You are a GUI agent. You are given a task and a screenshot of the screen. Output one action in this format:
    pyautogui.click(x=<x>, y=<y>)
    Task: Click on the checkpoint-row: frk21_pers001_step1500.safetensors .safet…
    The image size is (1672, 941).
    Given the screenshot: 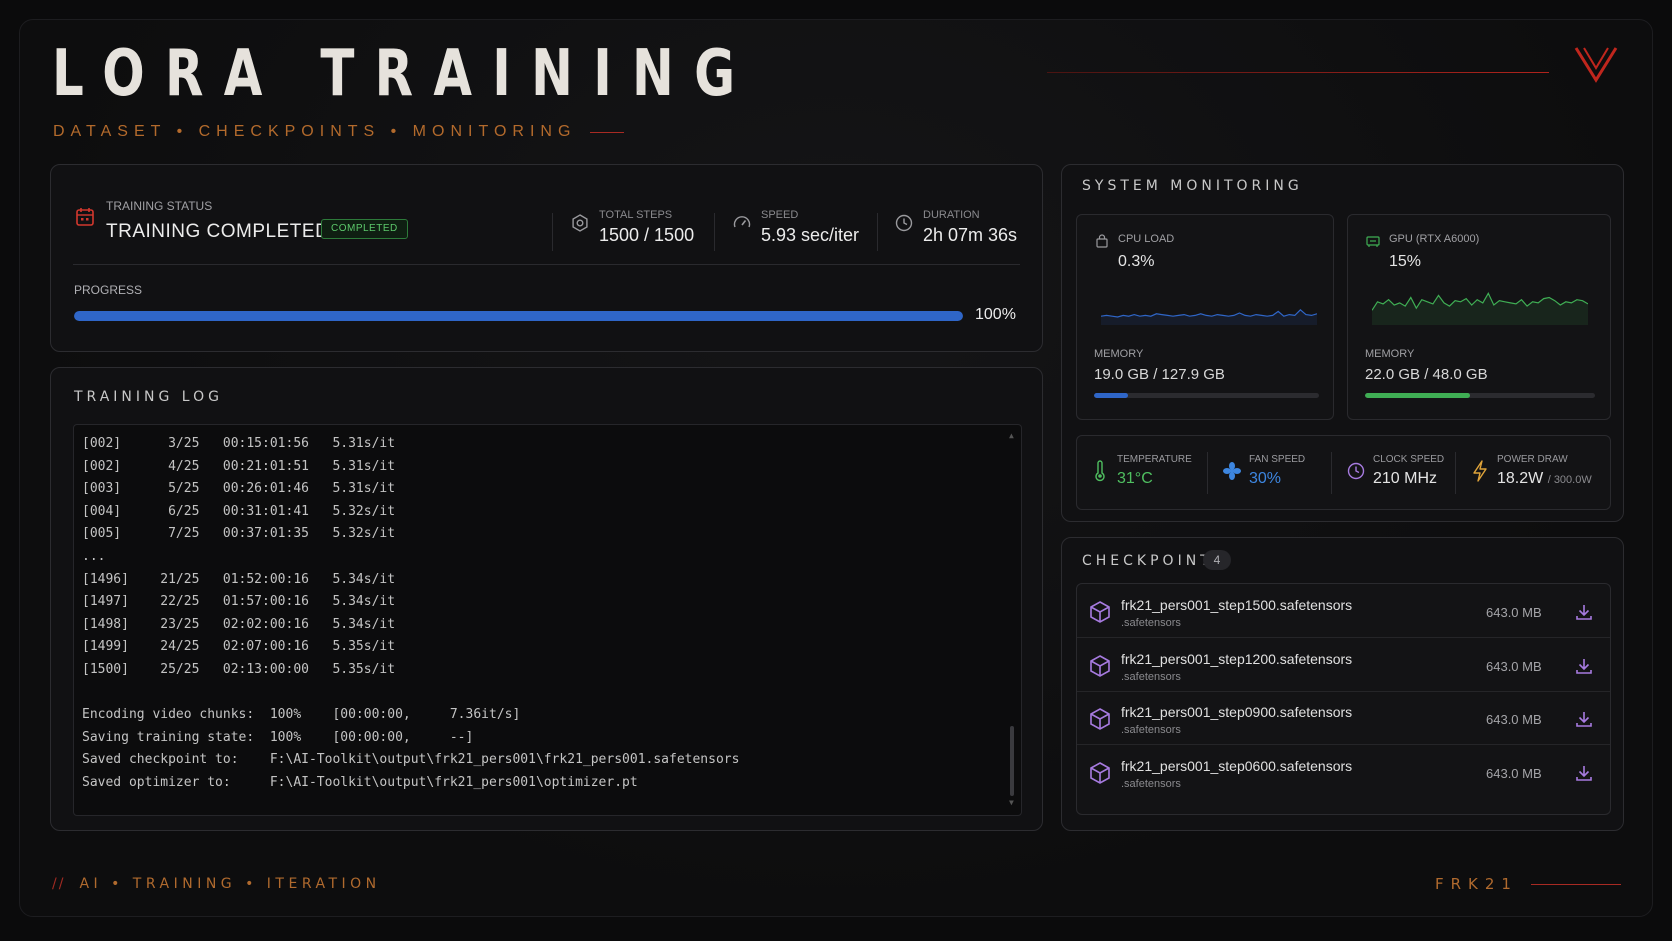 What is the action you would take?
    pyautogui.click(x=1343, y=611)
    